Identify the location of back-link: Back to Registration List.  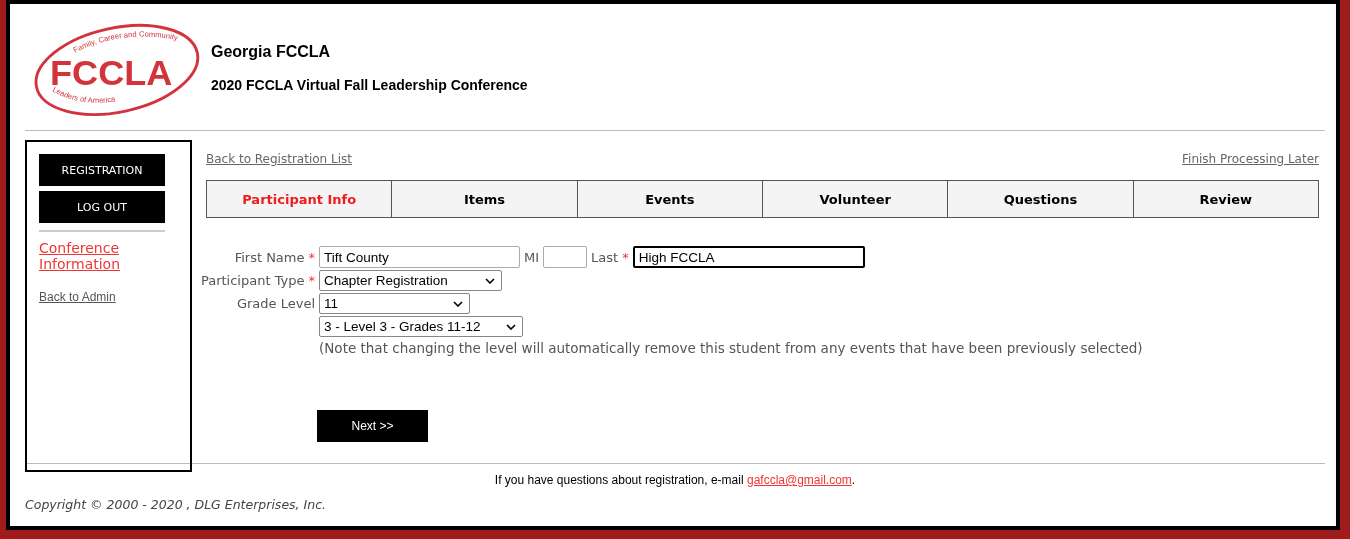
(279, 159).